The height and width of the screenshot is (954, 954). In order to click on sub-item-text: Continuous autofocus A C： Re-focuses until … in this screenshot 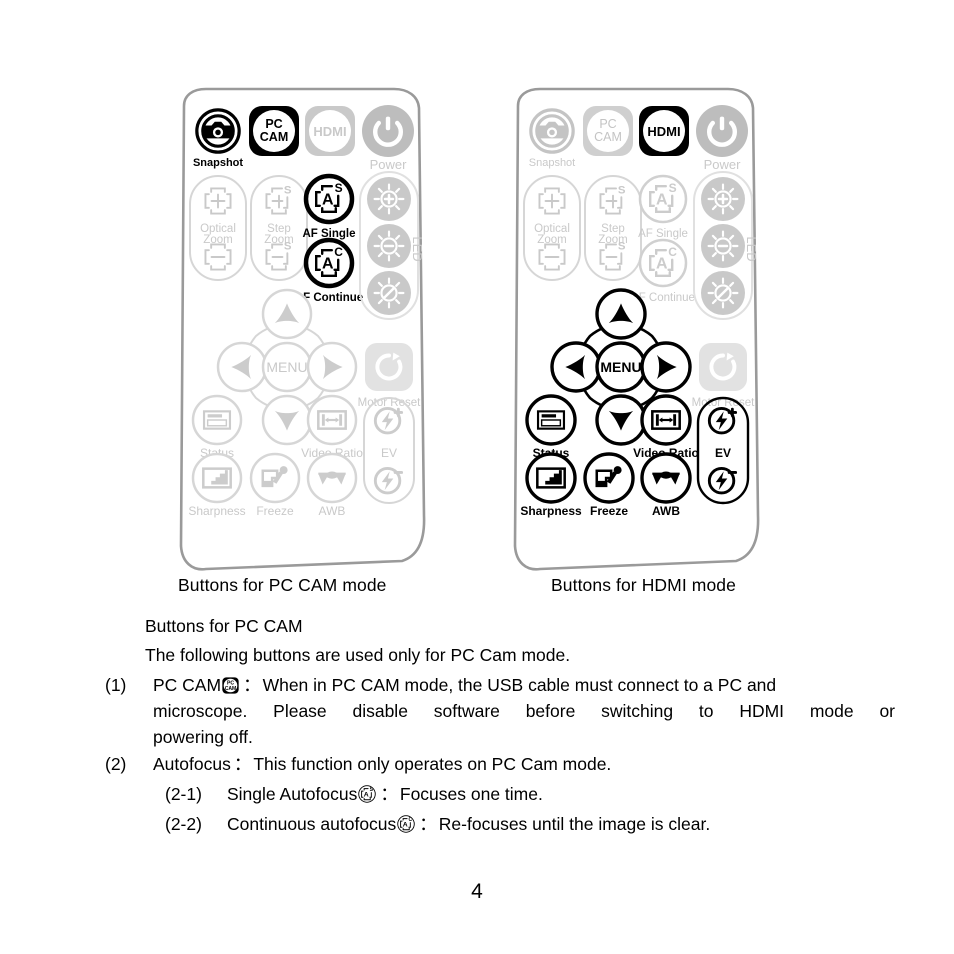, I will do `click(468, 824)`.